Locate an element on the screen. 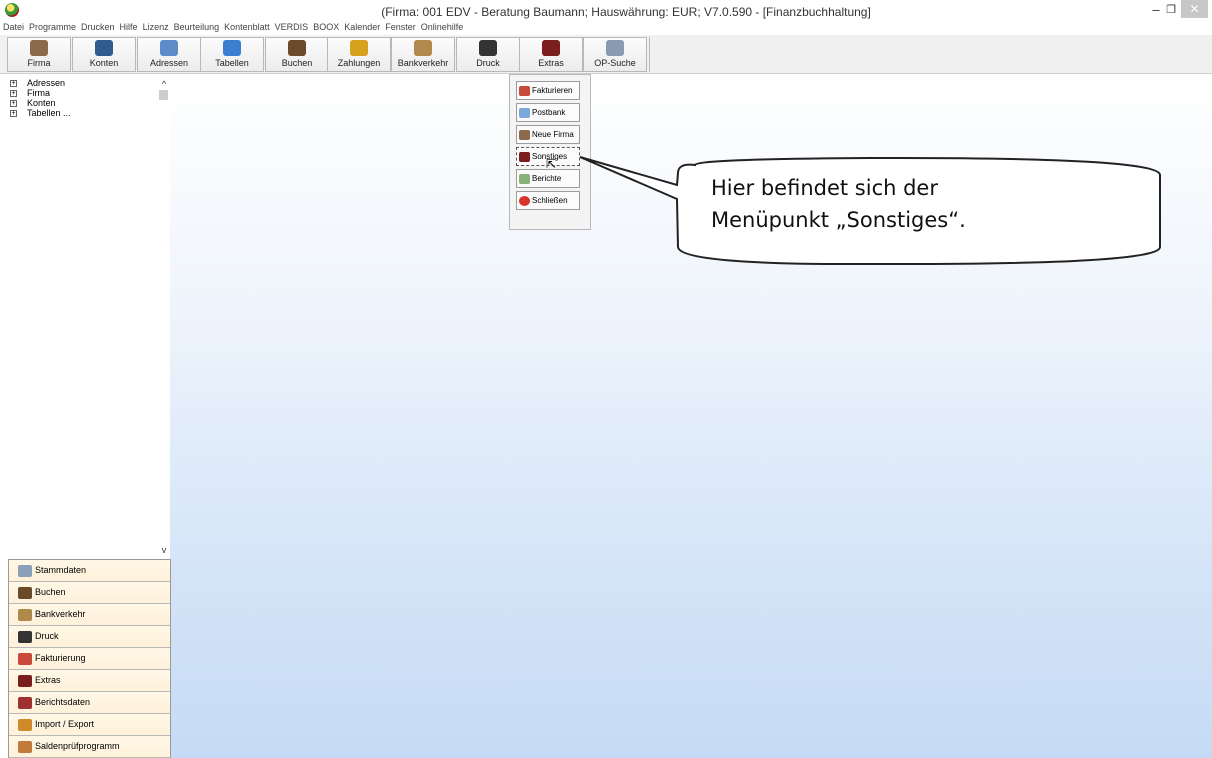 The image size is (1212, 758). toolbar-druck-button: Druck is located at coordinates (488, 54).